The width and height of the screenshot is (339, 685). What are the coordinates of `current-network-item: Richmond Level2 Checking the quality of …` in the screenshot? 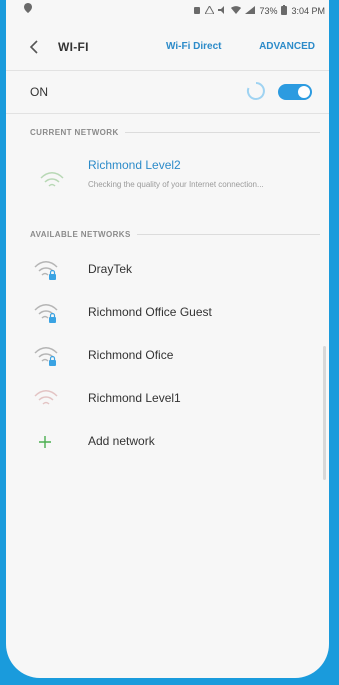 It's located at (167, 182).